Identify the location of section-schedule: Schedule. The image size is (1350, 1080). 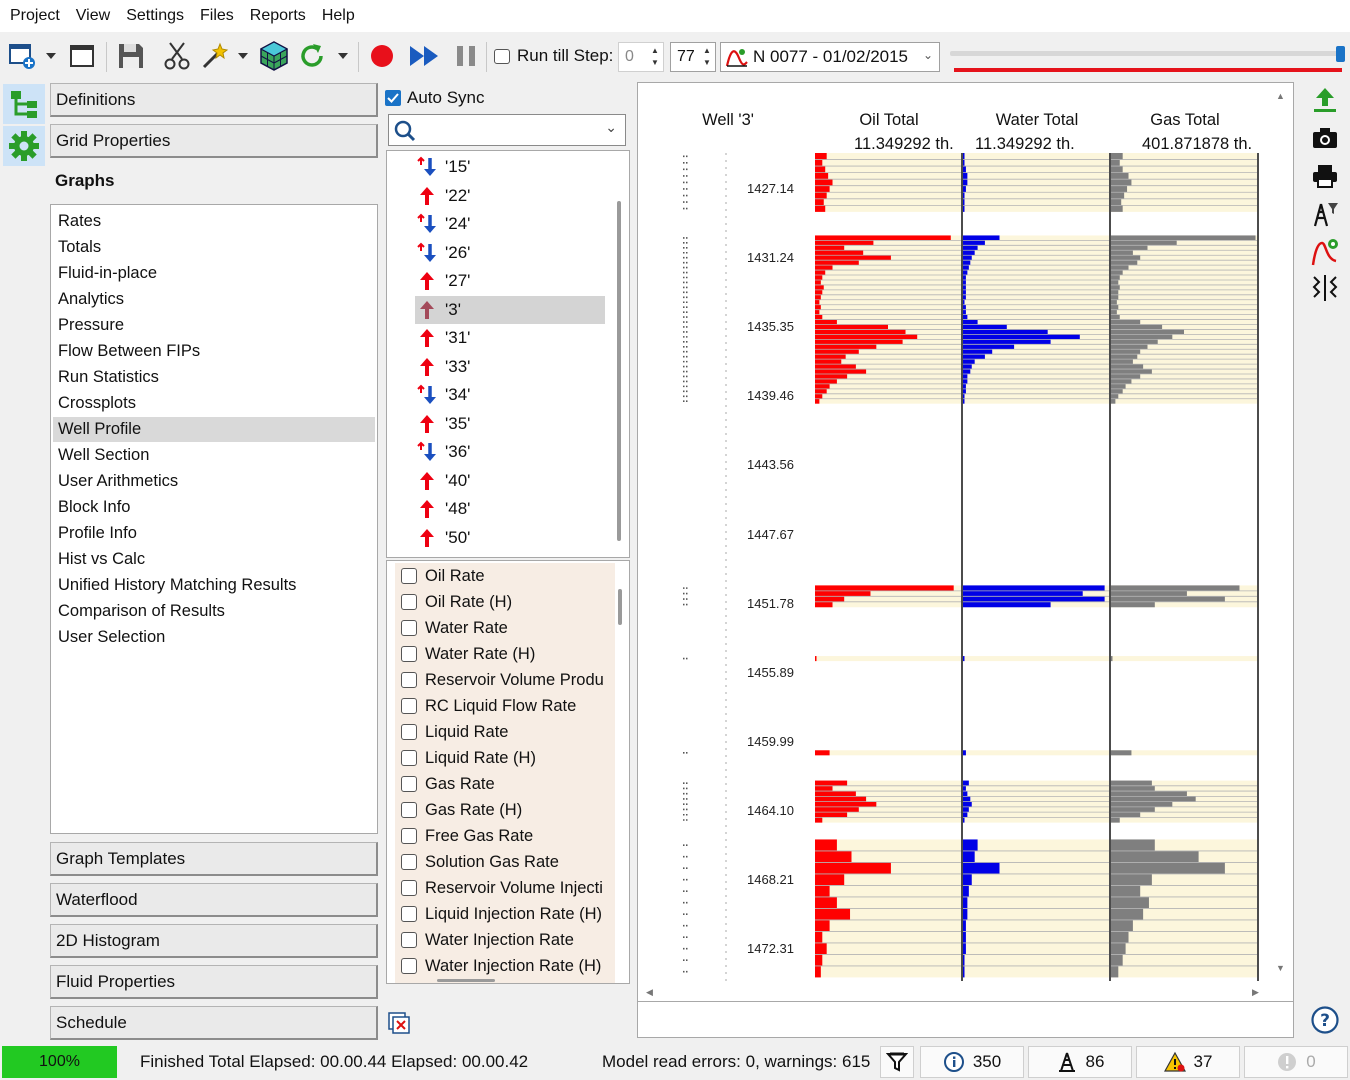
(214, 1023).